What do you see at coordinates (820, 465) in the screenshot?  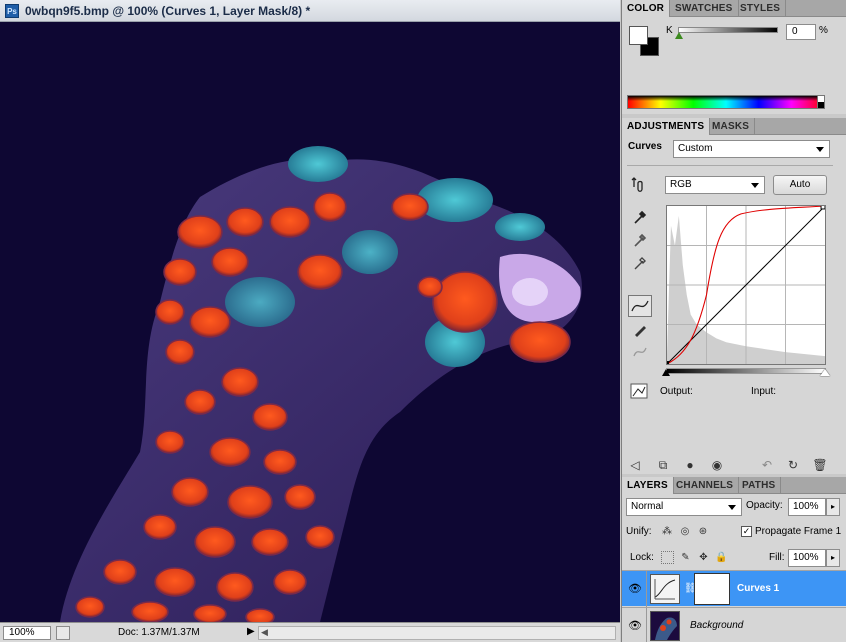 I see `trash-icon: 🗑` at bounding box center [820, 465].